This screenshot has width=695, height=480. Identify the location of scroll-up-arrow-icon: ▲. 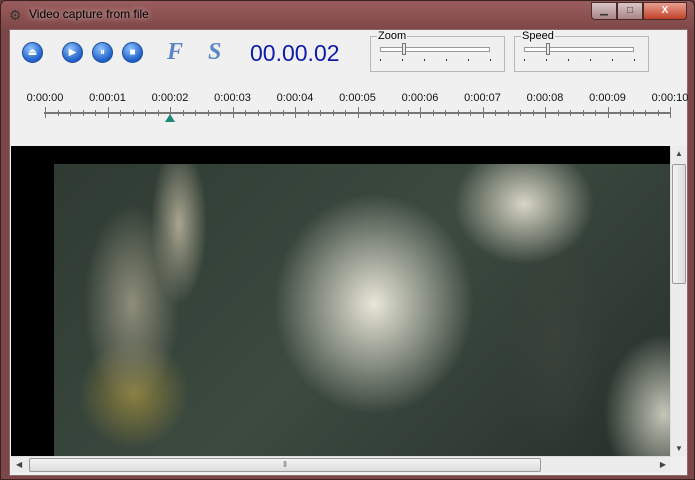
(679, 153).